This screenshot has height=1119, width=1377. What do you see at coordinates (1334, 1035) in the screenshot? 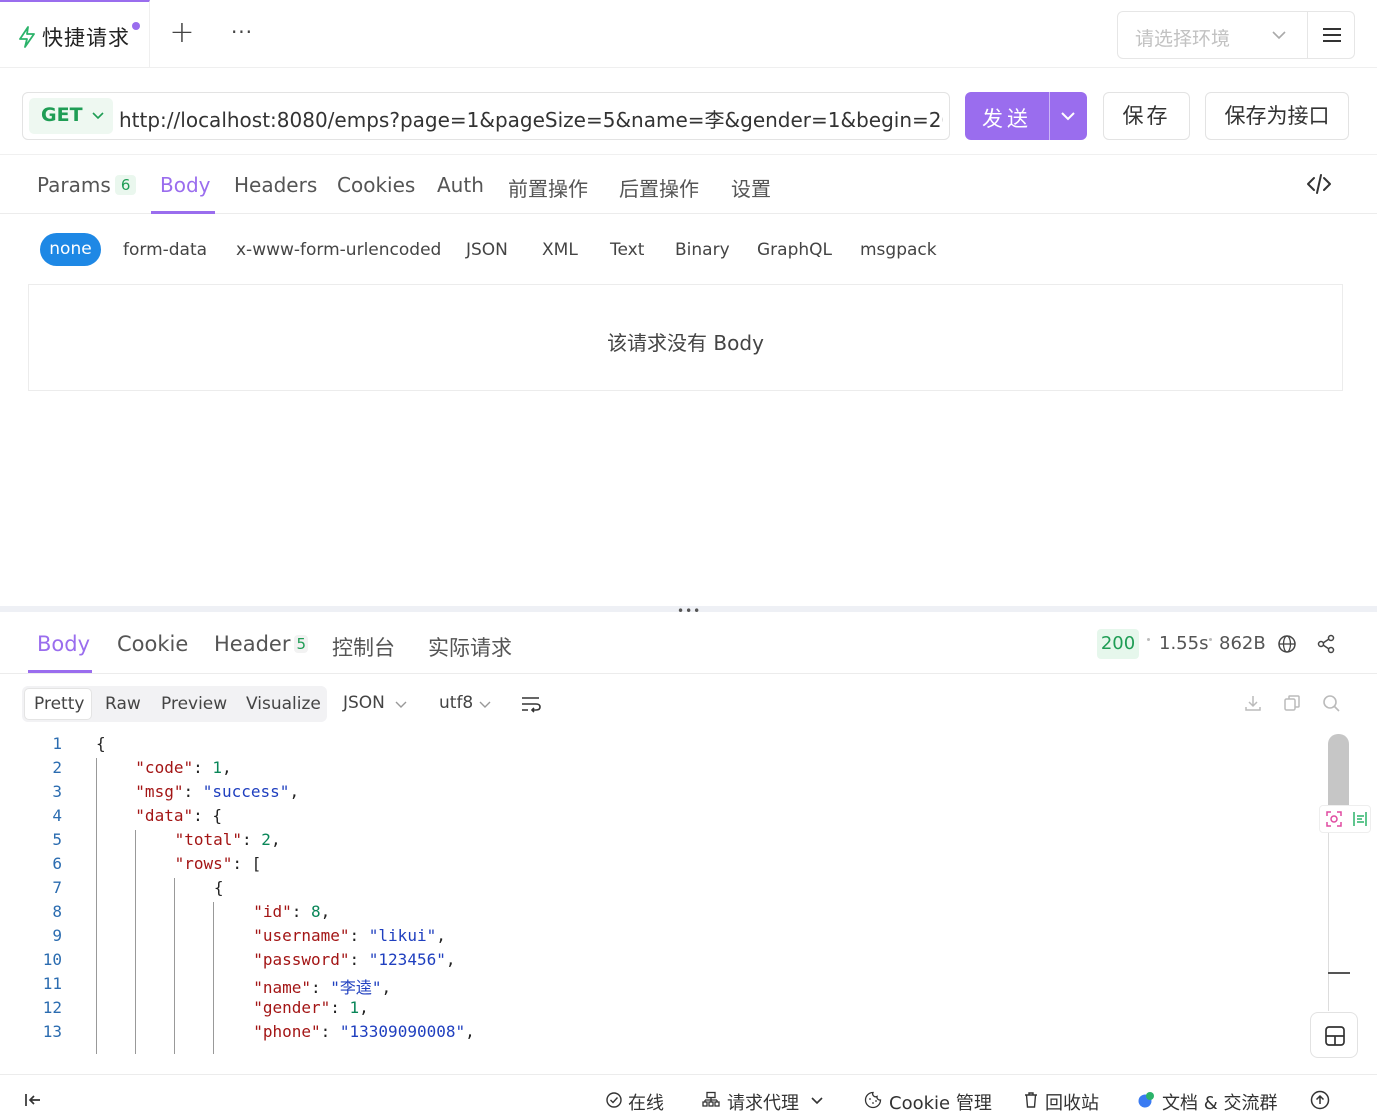
I see `layout-toggle-button` at bounding box center [1334, 1035].